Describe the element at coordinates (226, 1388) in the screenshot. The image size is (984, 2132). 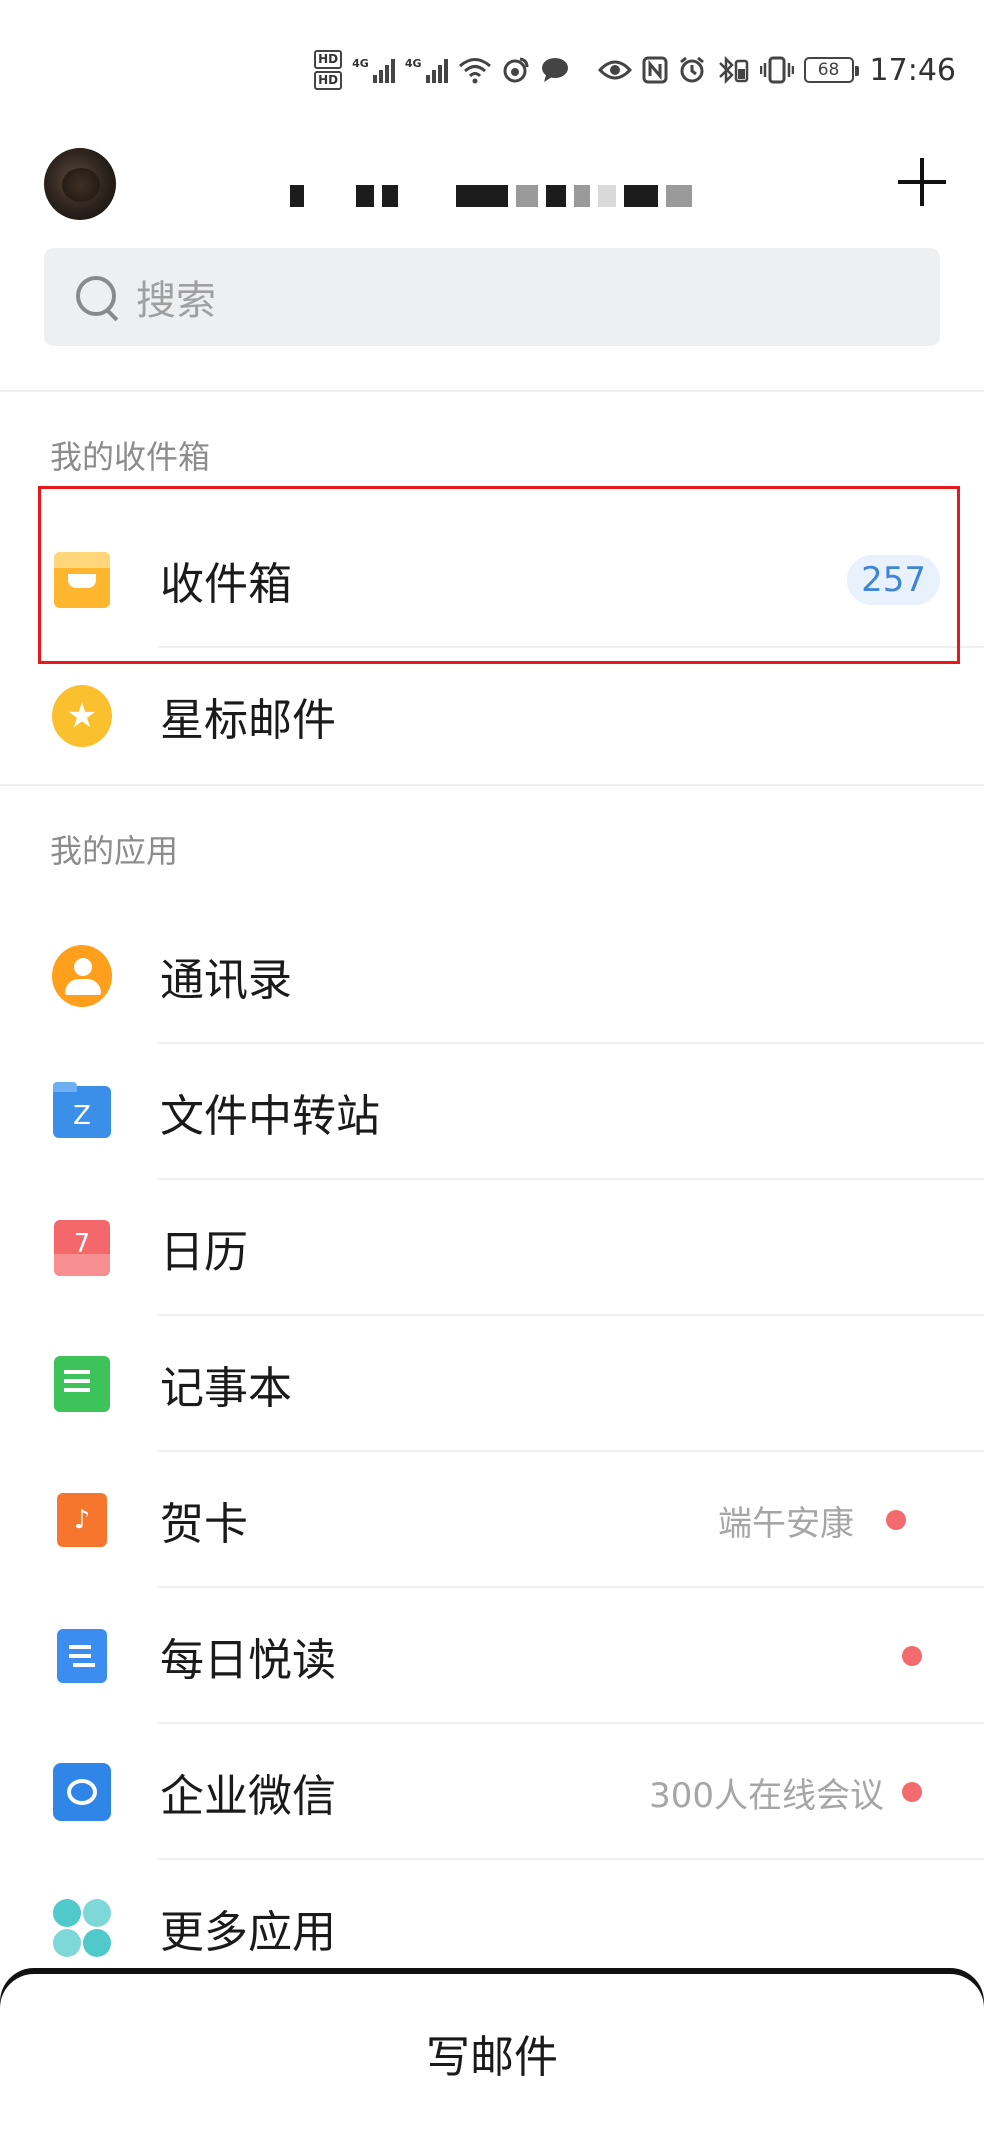
I see `app-label: 记事本` at that location.